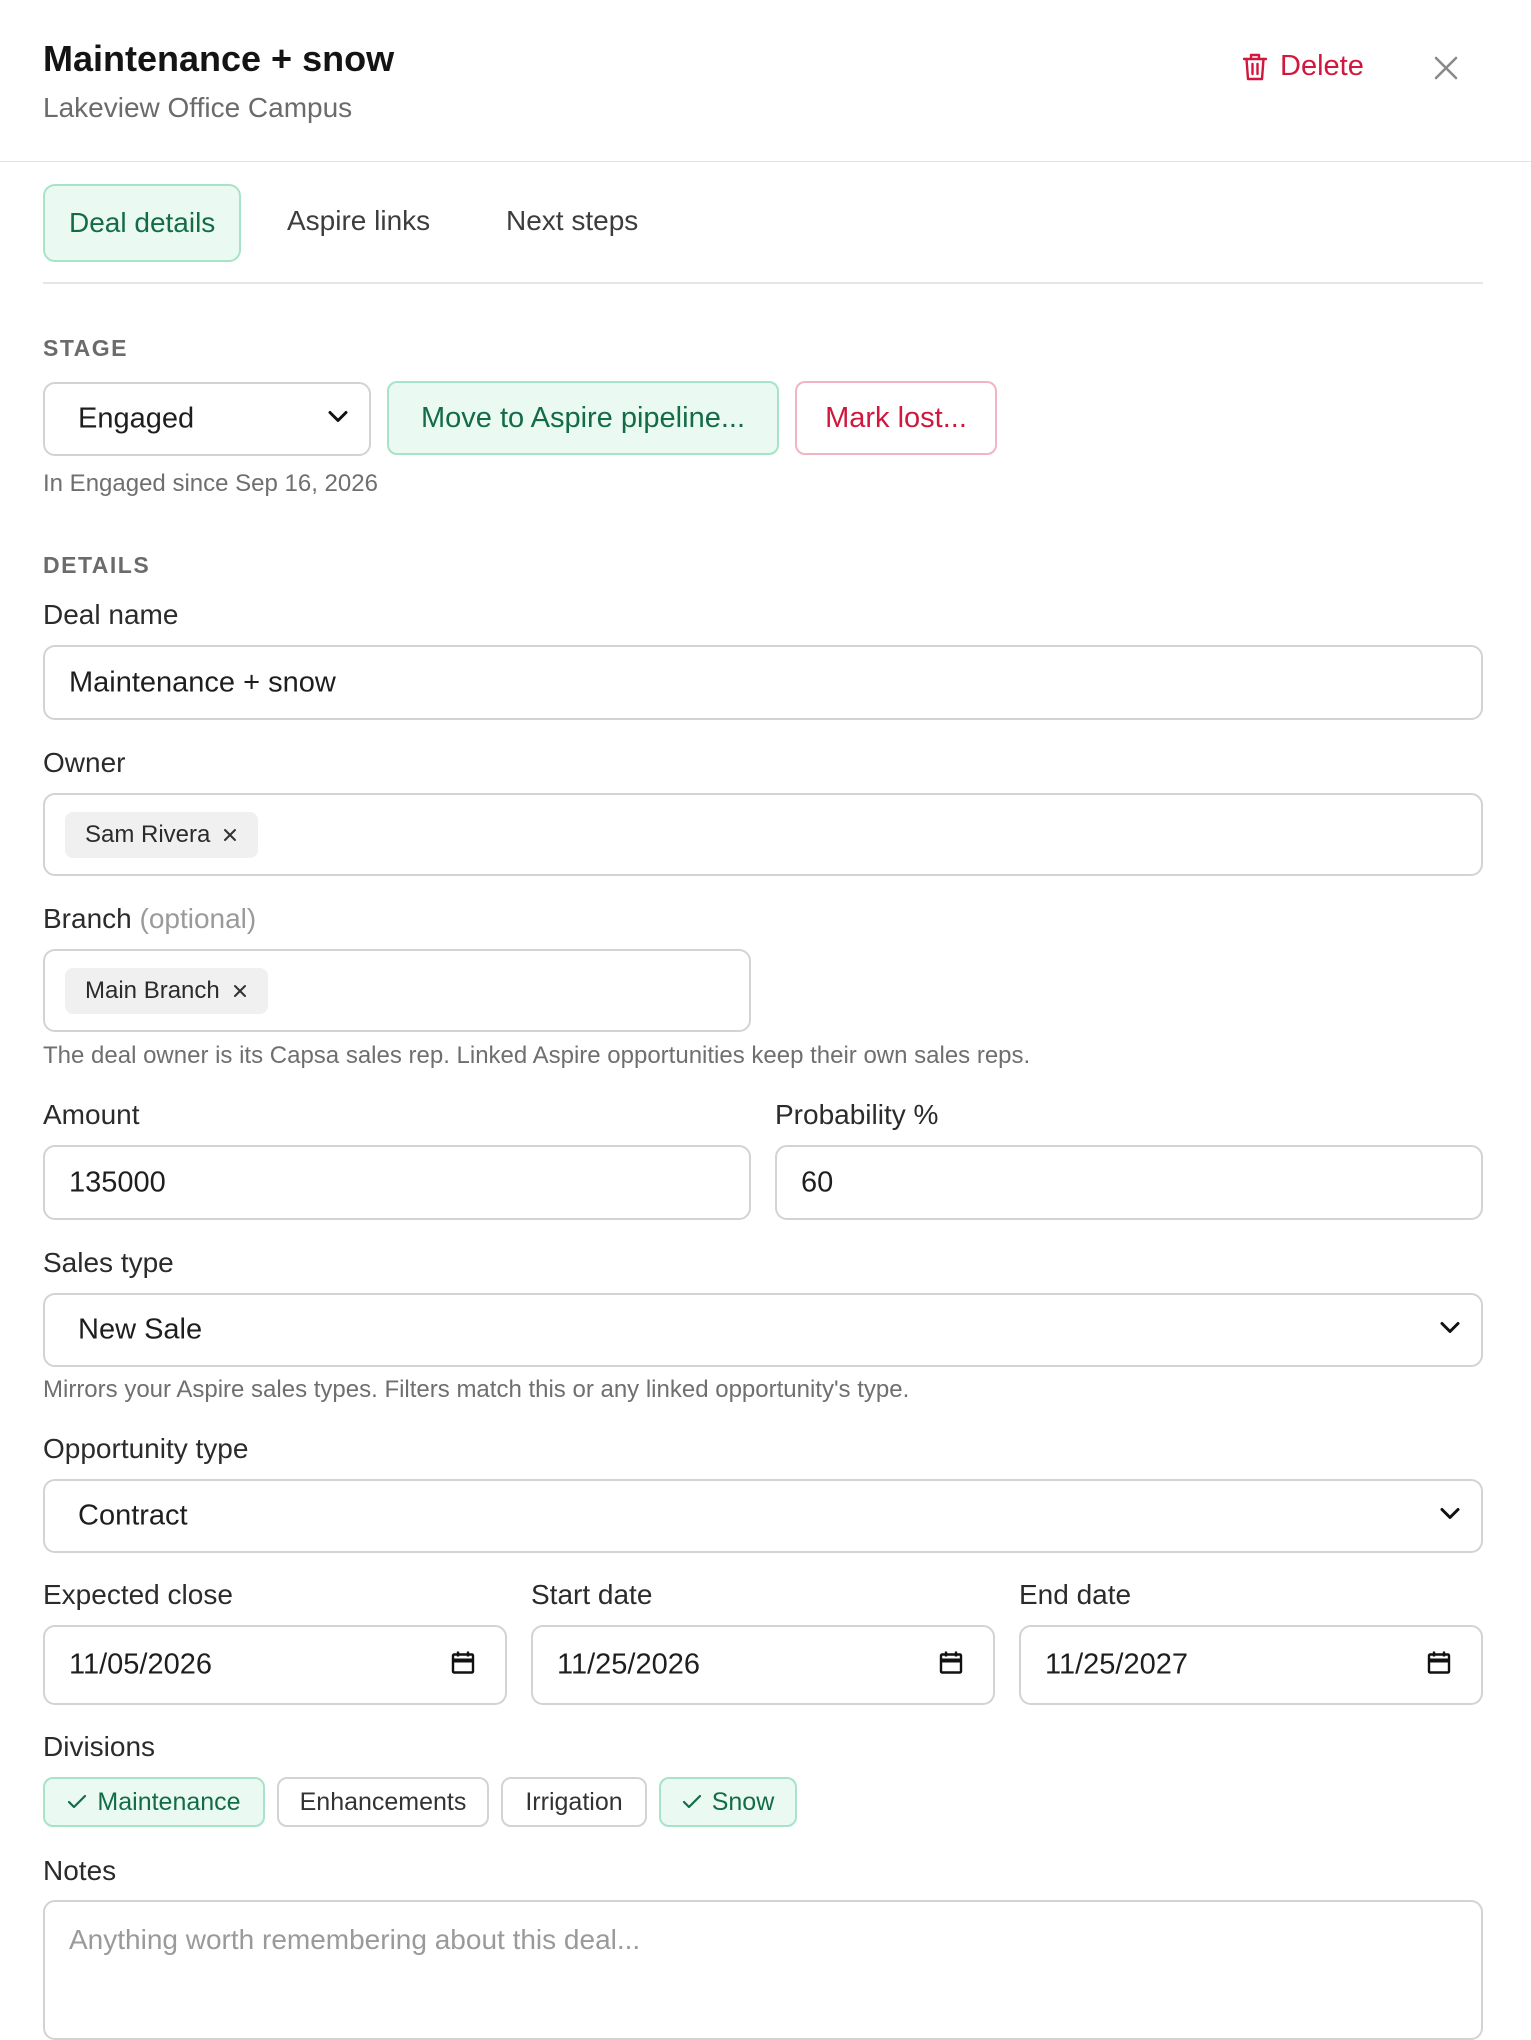 This screenshot has height=2040, width=1531. Describe the element at coordinates (763, 1665) in the screenshot. I see `start-date-input: 11/25/2026` at that location.